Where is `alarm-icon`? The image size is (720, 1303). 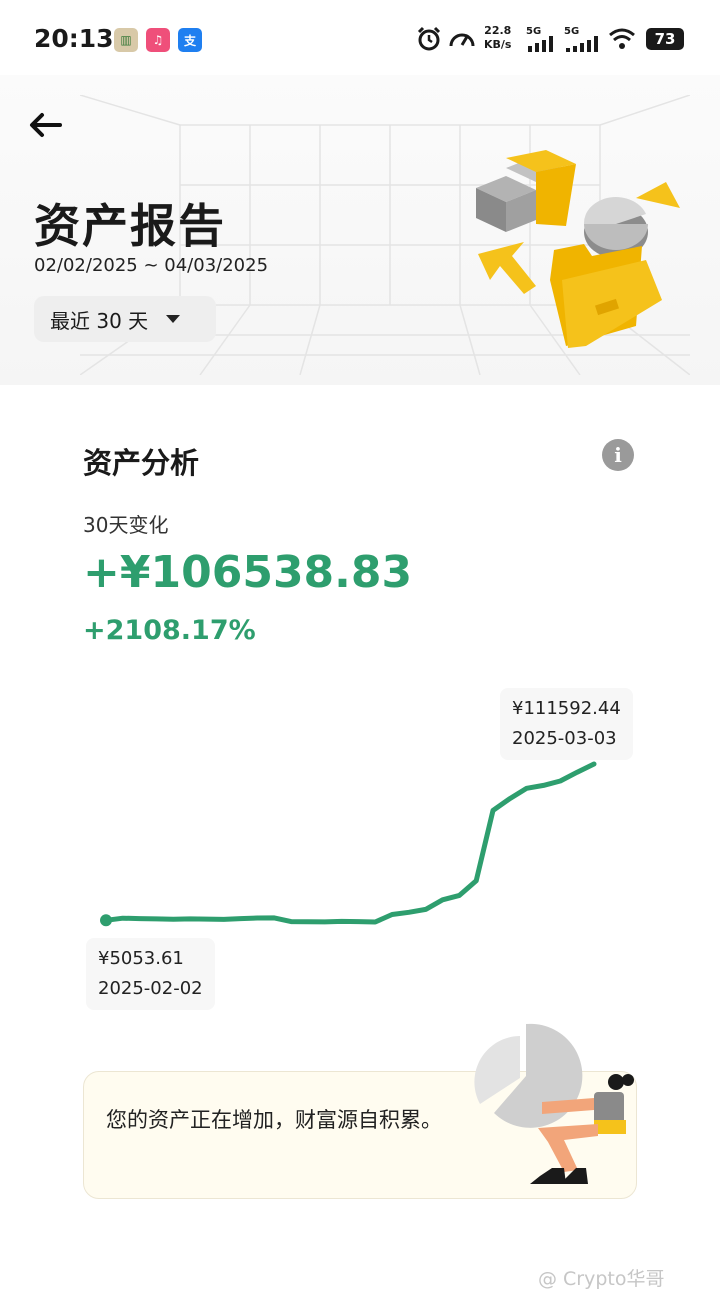 alarm-icon is located at coordinates (429, 38).